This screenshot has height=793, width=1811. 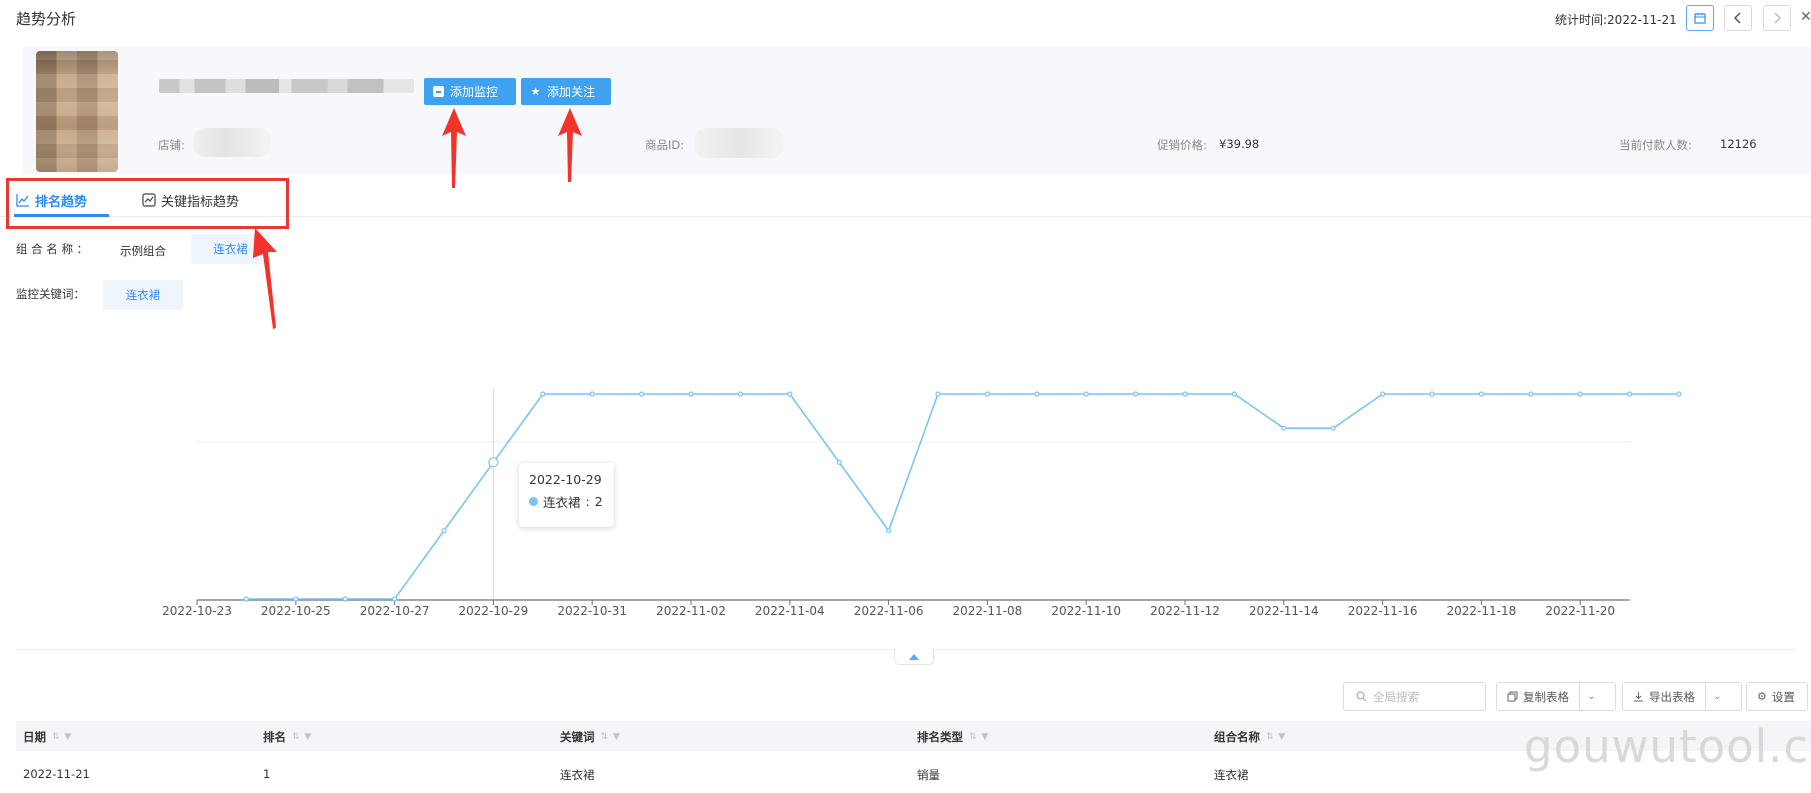 I want to click on chevron-right-icon, so click(x=1778, y=18).